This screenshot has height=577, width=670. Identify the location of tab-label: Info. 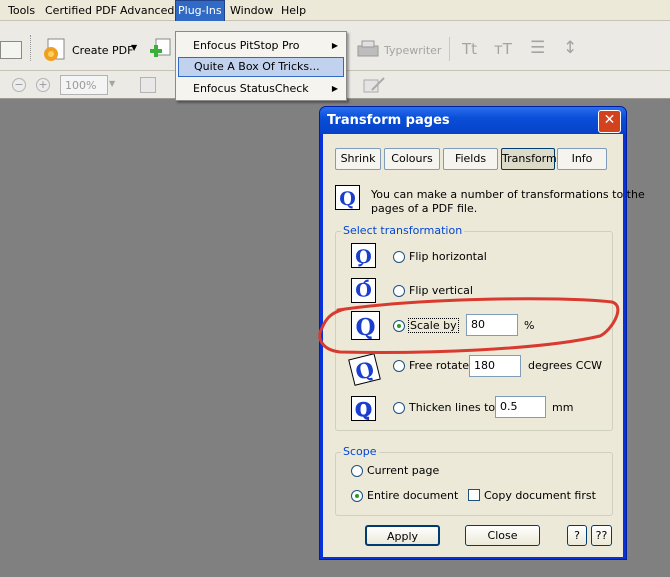
(582, 158).